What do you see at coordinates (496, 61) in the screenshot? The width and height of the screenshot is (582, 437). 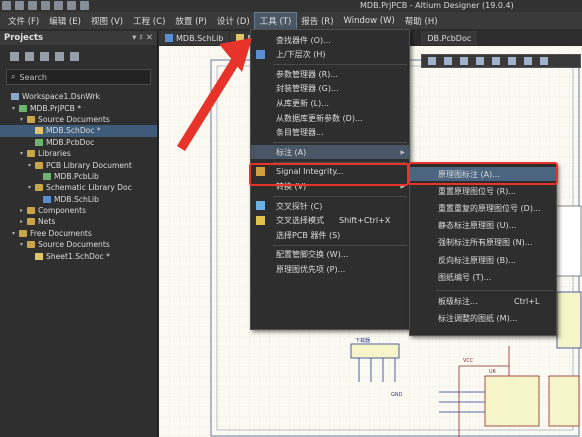 I see `wire-icon` at bounding box center [496, 61].